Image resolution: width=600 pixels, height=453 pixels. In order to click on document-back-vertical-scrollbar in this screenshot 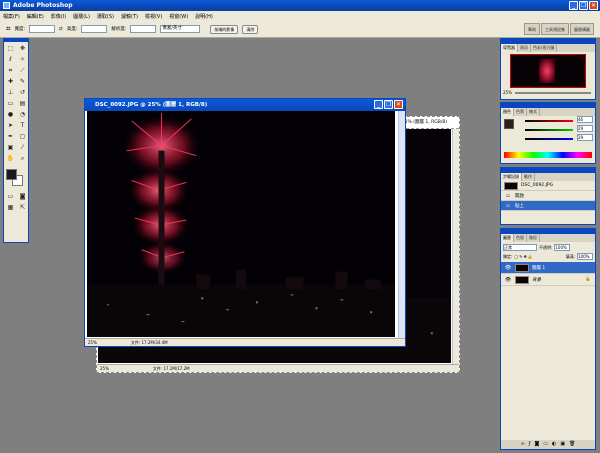, I will do `click(455, 246)`.